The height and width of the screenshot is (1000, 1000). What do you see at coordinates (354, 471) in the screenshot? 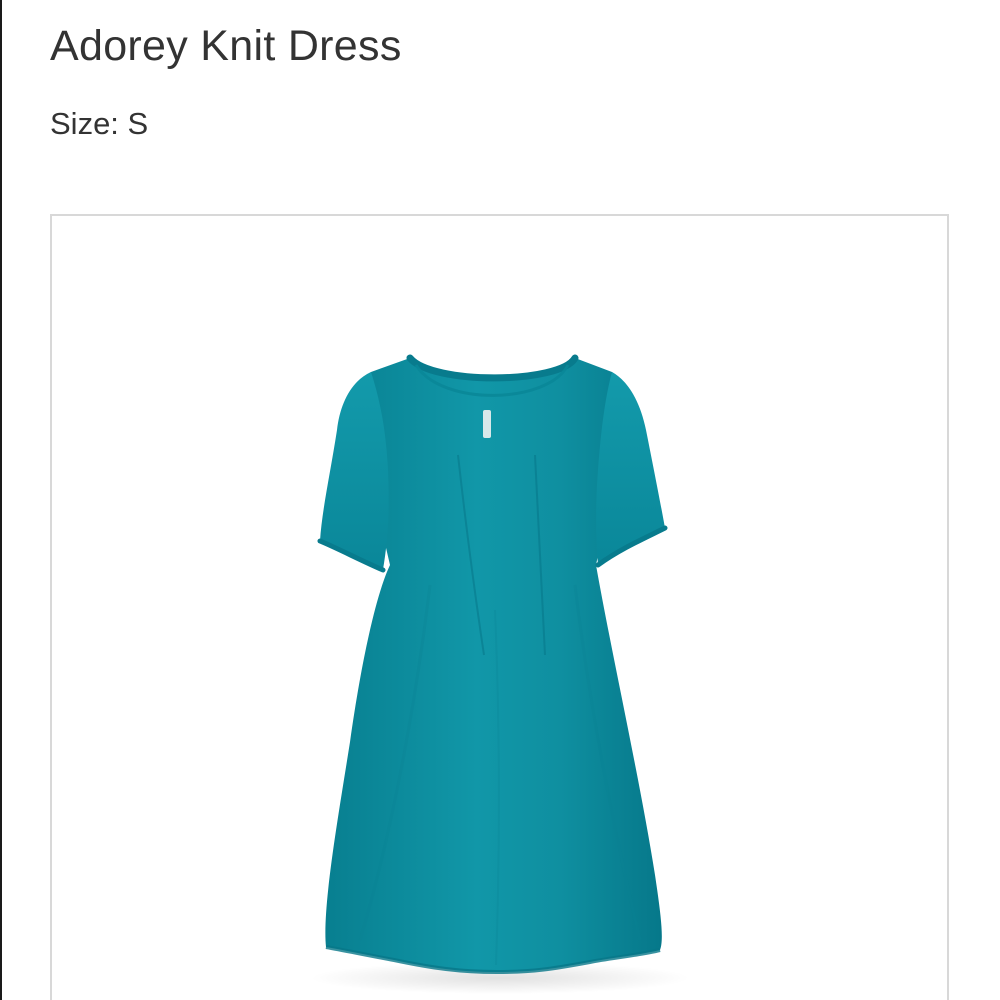
I see `left-sleeve` at bounding box center [354, 471].